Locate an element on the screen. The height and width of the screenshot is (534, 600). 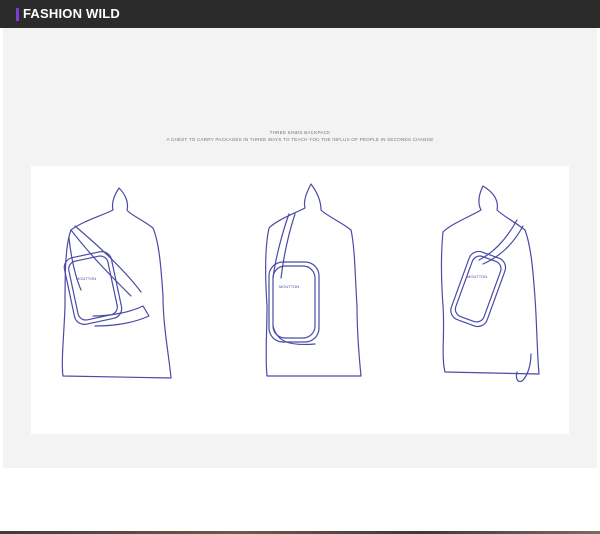
caption-title: THREE KINDS BACKPACK is located at coordinates (300, 132).